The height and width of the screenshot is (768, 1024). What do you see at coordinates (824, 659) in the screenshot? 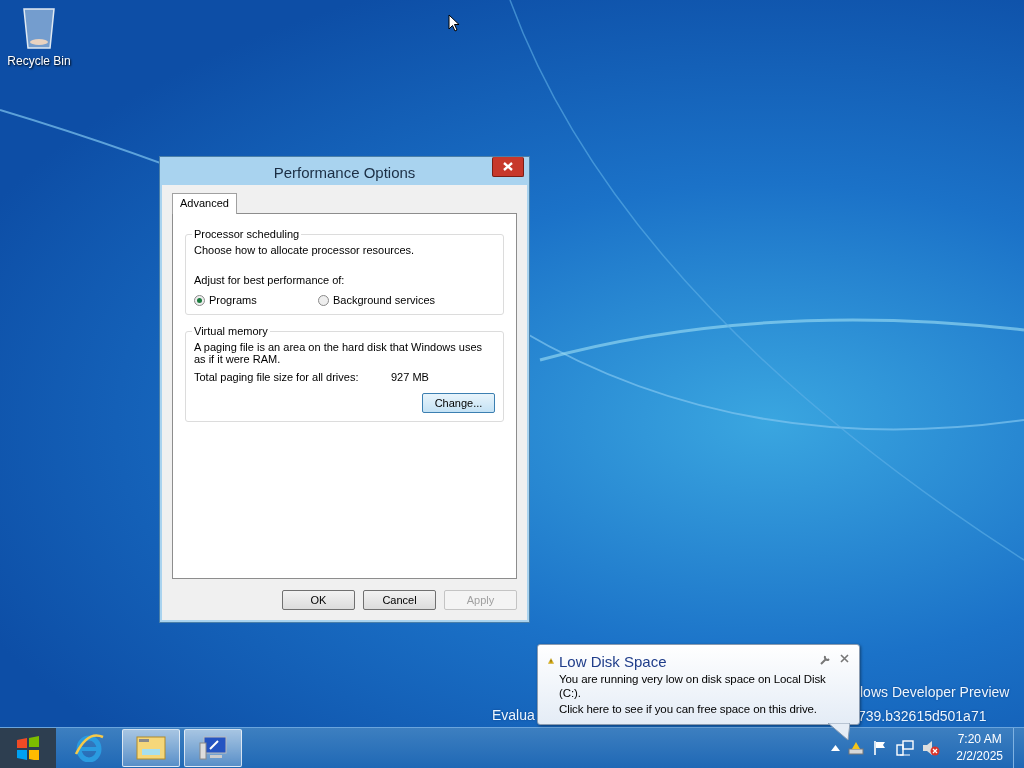
I see `wrench-icon` at bounding box center [824, 659].